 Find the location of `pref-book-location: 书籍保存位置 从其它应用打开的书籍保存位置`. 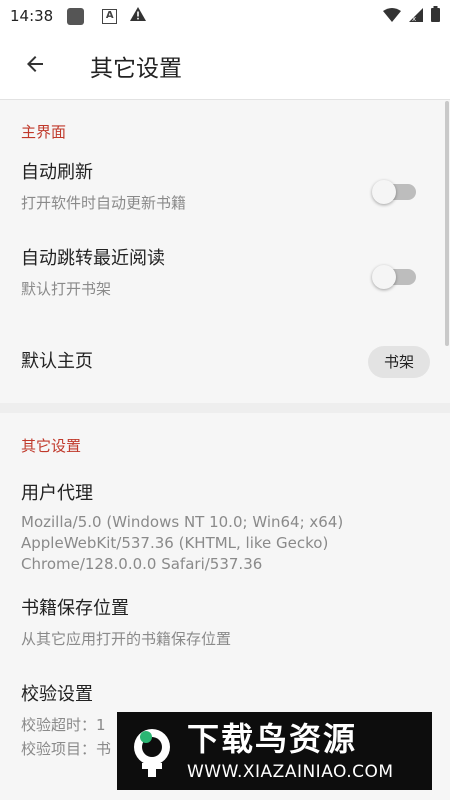

pref-book-location: 书籍保存位置 从其它应用打开的书籍保存位置 is located at coordinates (225, 634).